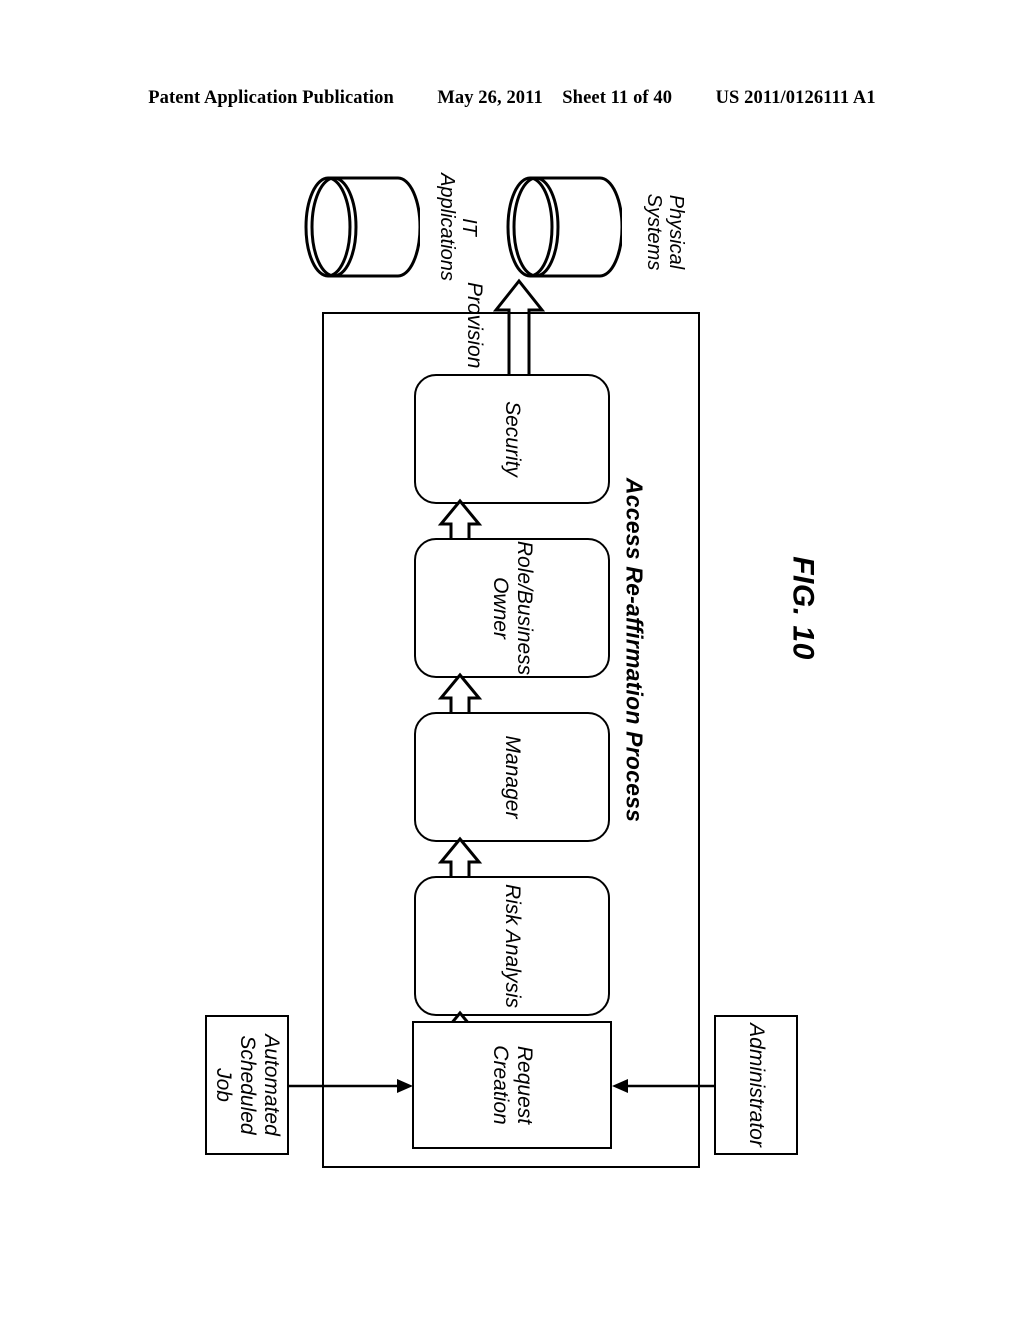 The height and width of the screenshot is (1320, 1024). Describe the element at coordinates (357, 227) in the screenshot. I see `it-applications-cylinder` at that location.